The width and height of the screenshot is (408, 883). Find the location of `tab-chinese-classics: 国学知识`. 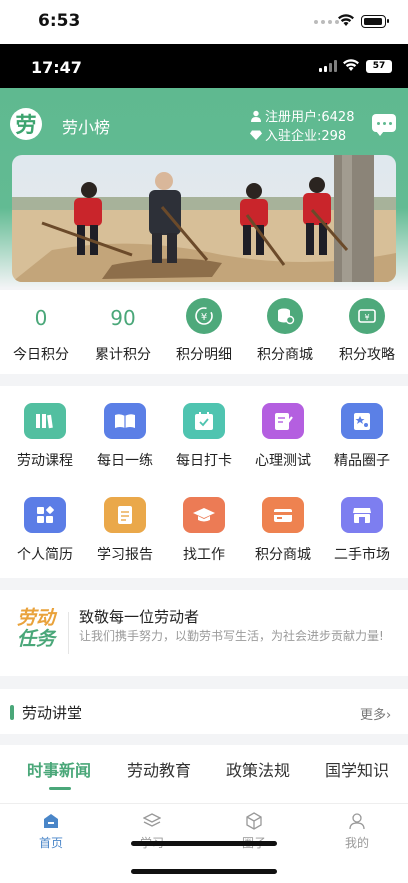

tab-chinese-classics: 国学知识 is located at coordinates (357, 769).